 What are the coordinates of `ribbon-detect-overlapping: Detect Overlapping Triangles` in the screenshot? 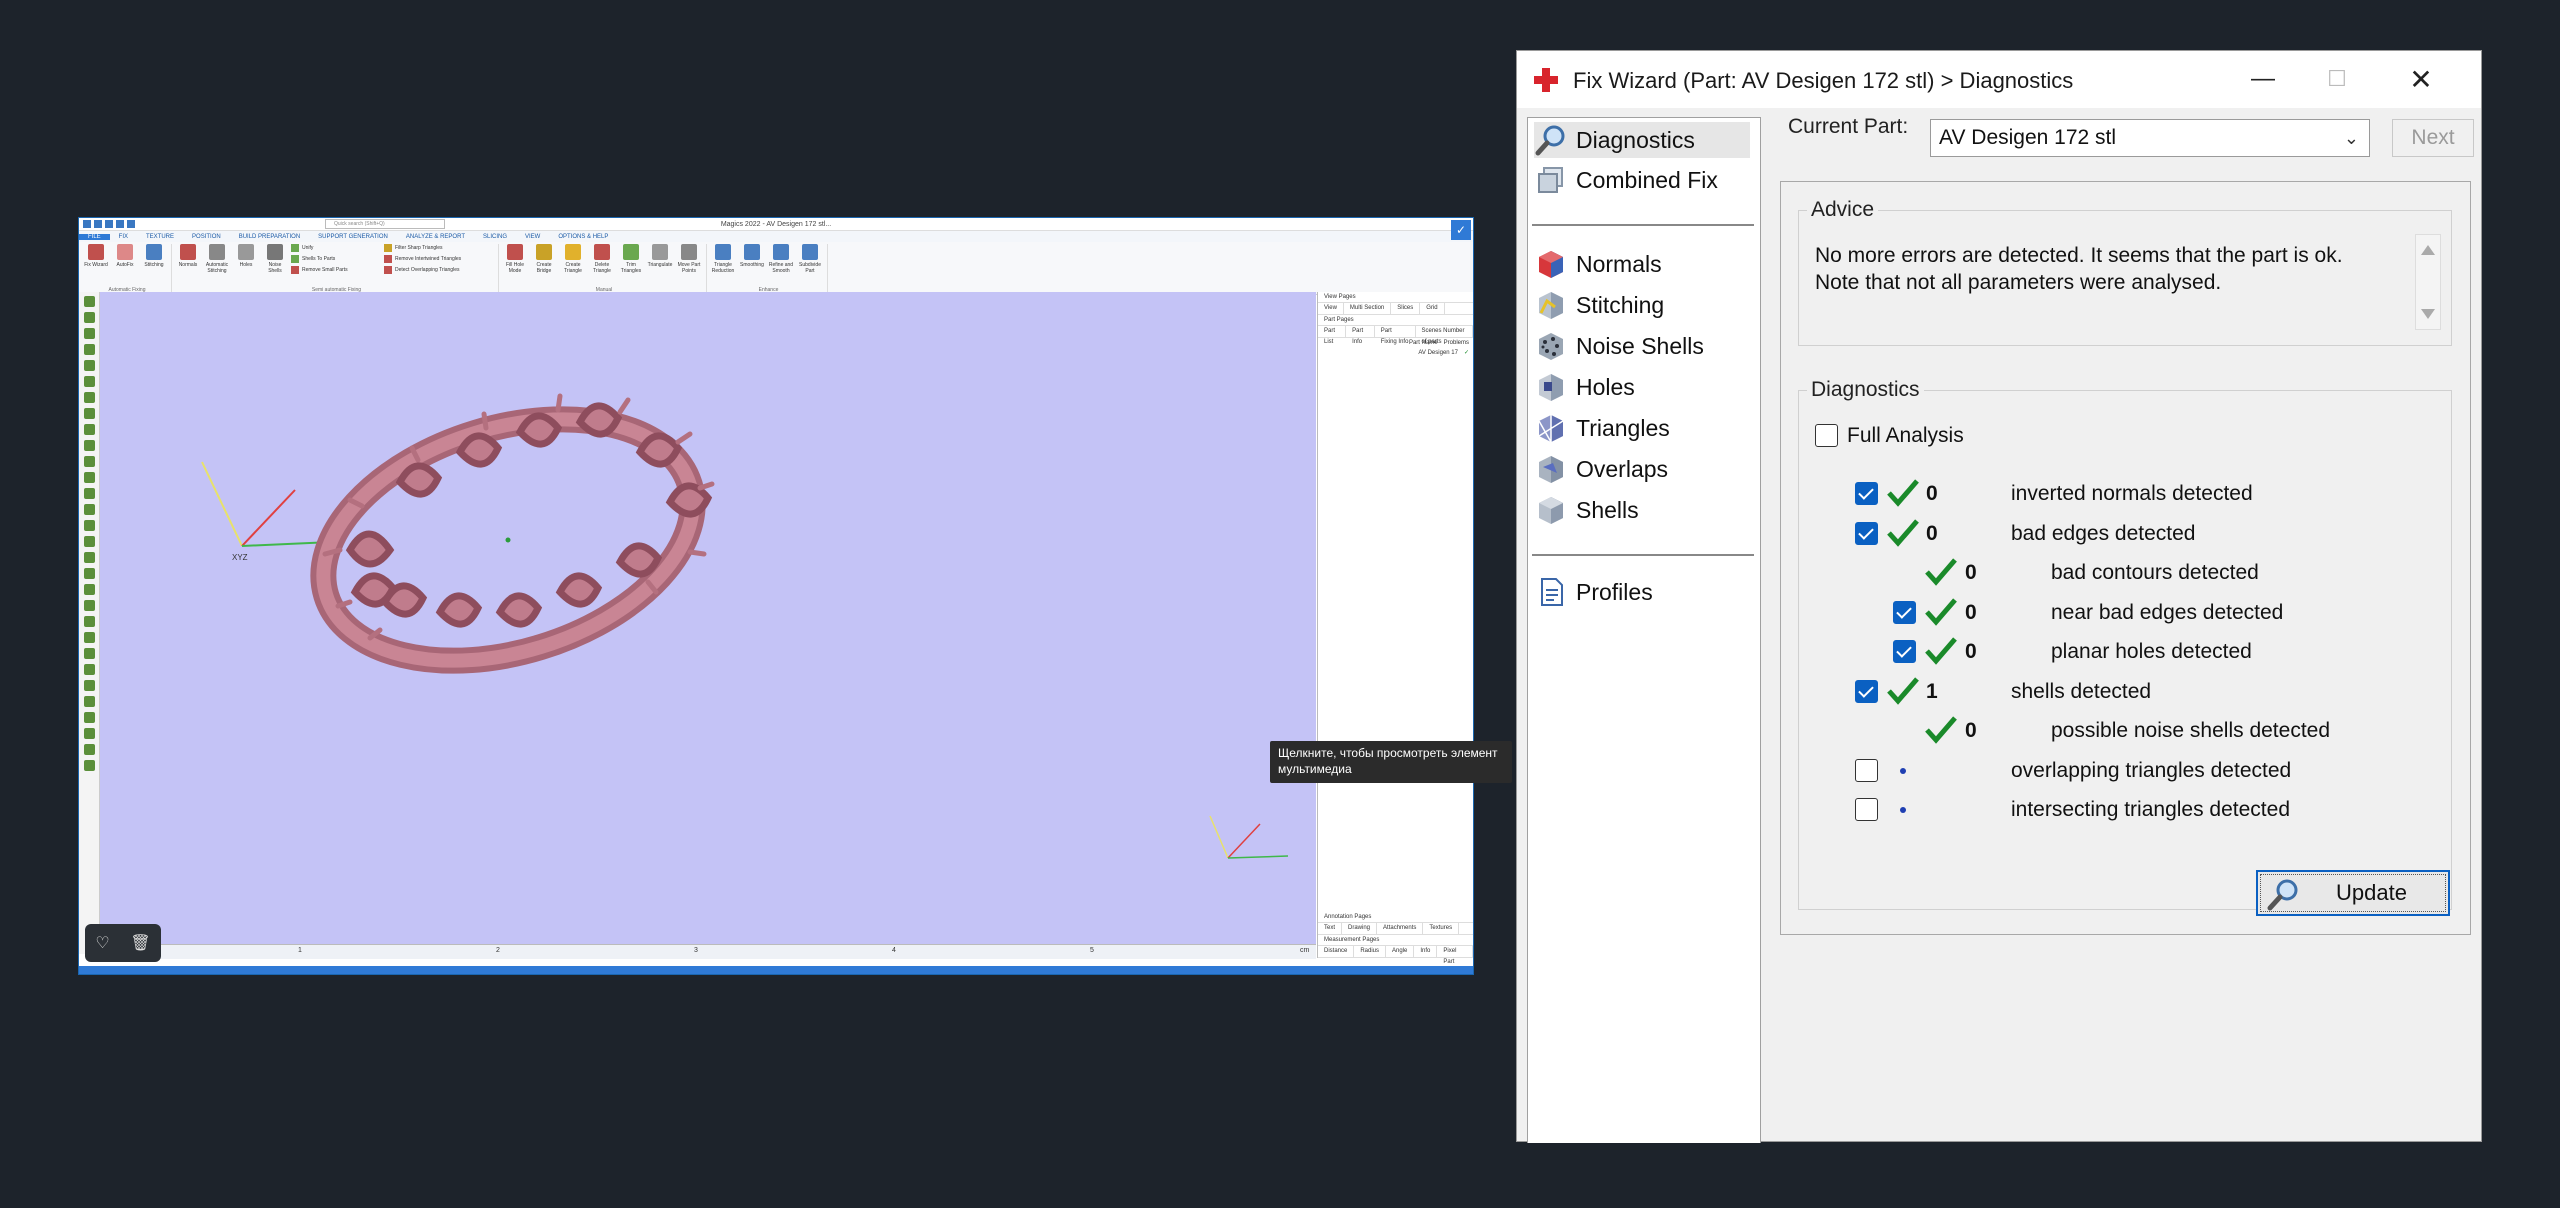 It's located at (439, 270).